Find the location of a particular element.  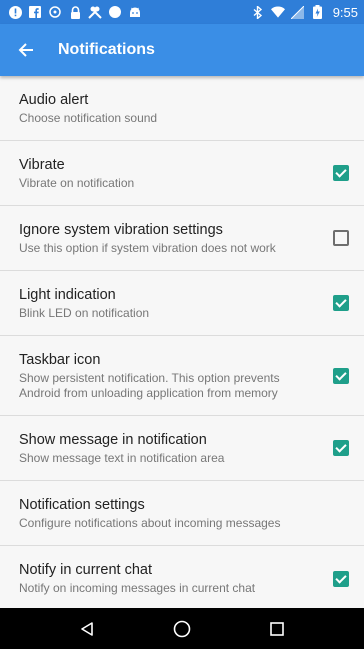

nav-home-button is located at coordinates (182, 629).